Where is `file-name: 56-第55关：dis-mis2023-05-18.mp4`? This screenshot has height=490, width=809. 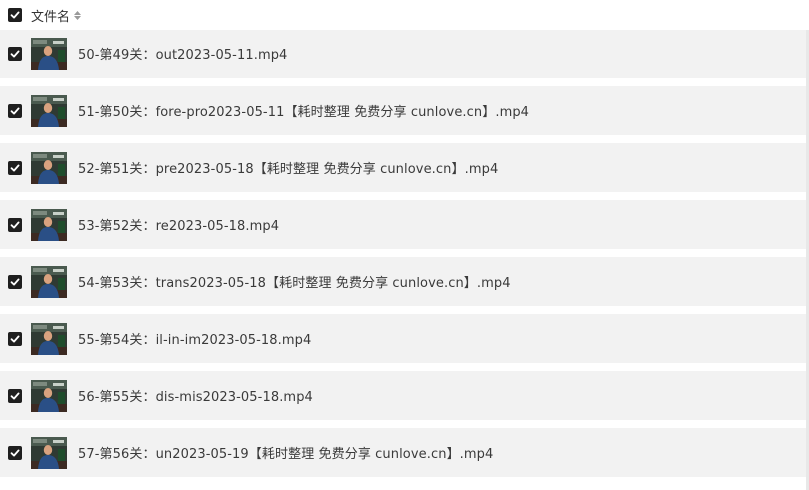
file-name: 56-第55关：dis-mis2023-05-18.mp4 is located at coordinates (195, 395).